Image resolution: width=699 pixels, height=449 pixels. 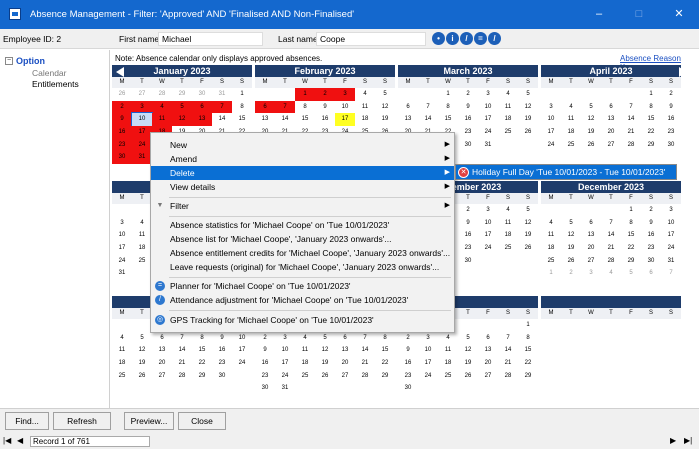 I want to click on next-month-icon, so click(x=683, y=72).